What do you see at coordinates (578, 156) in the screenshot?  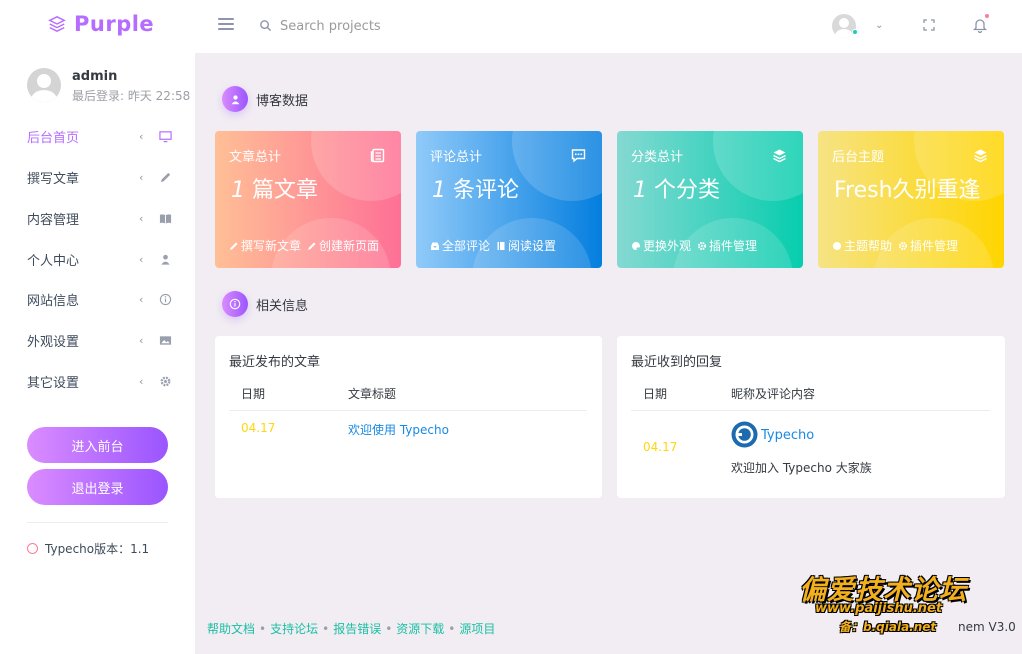 I see `comment-icon` at bounding box center [578, 156].